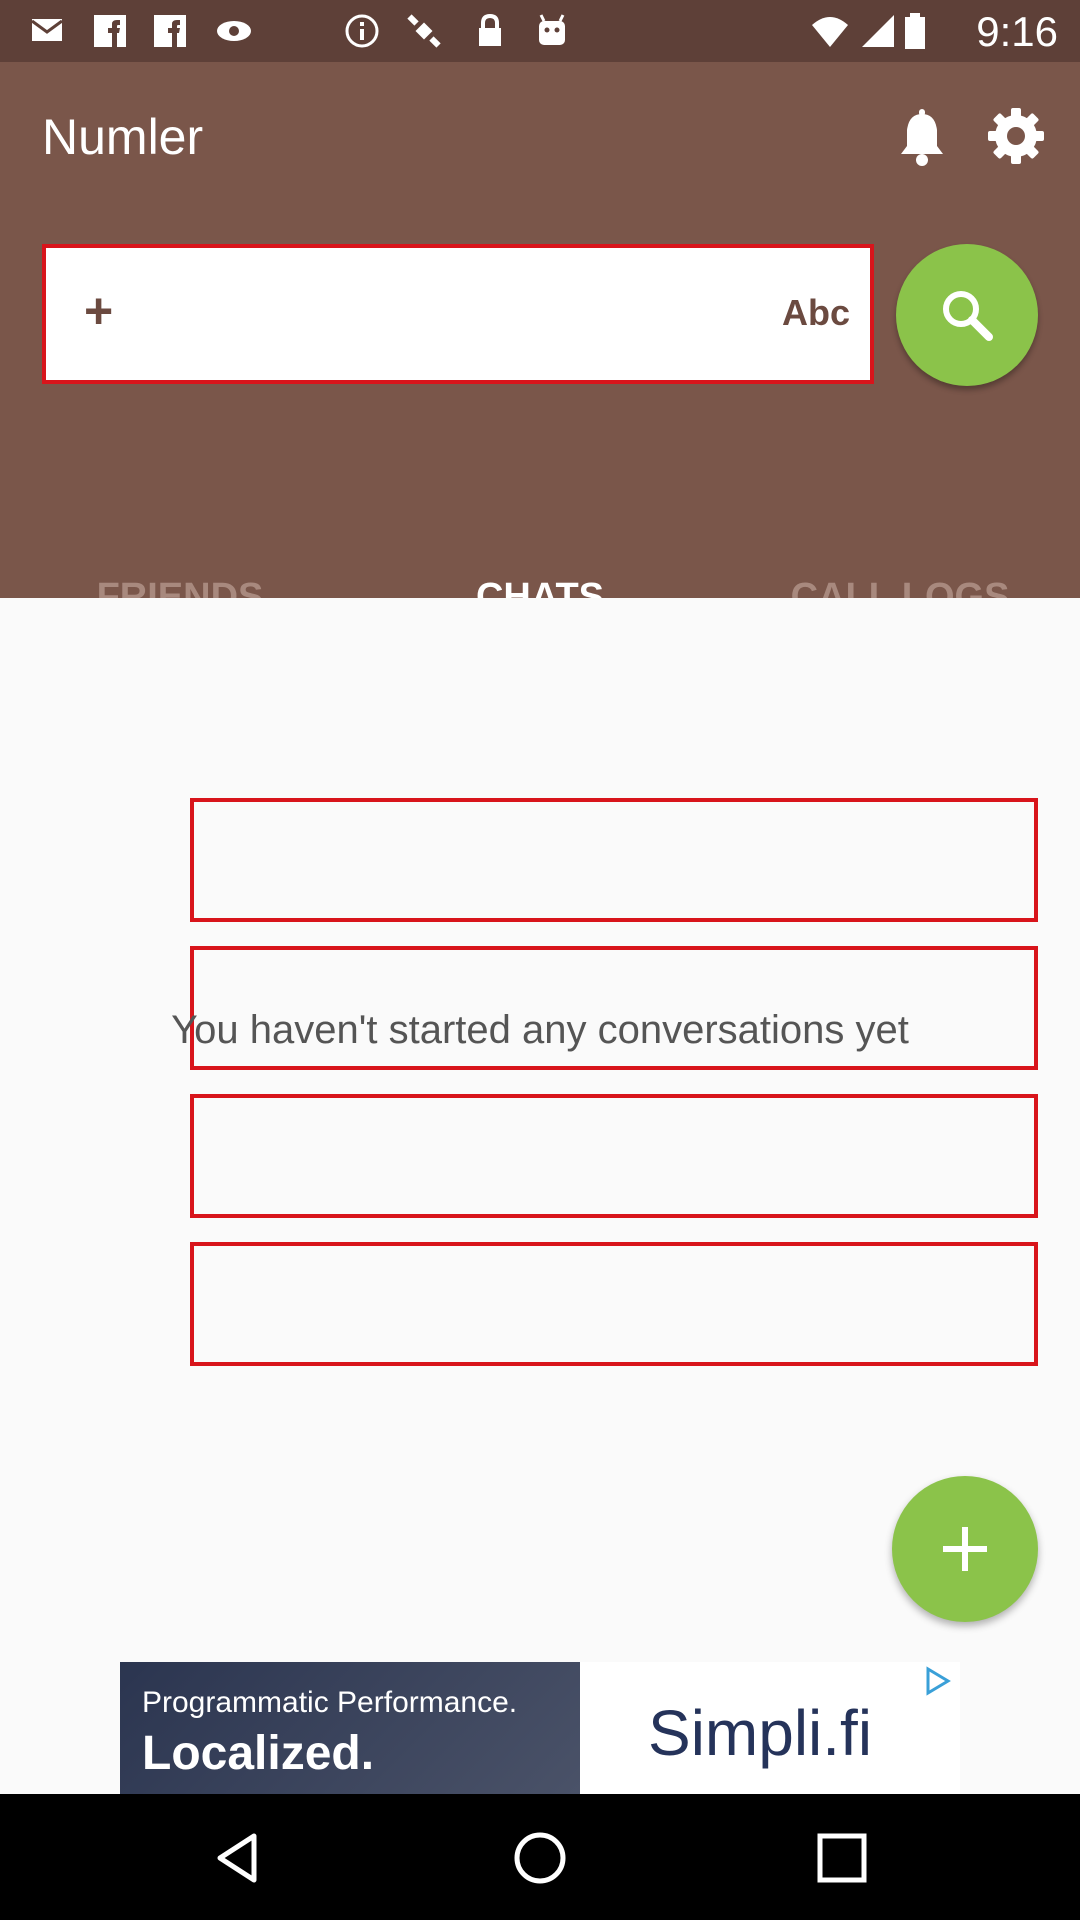 The width and height of the screenshot is (1080, 1920). I want to click on app-title: Numler, so click(123, 137).